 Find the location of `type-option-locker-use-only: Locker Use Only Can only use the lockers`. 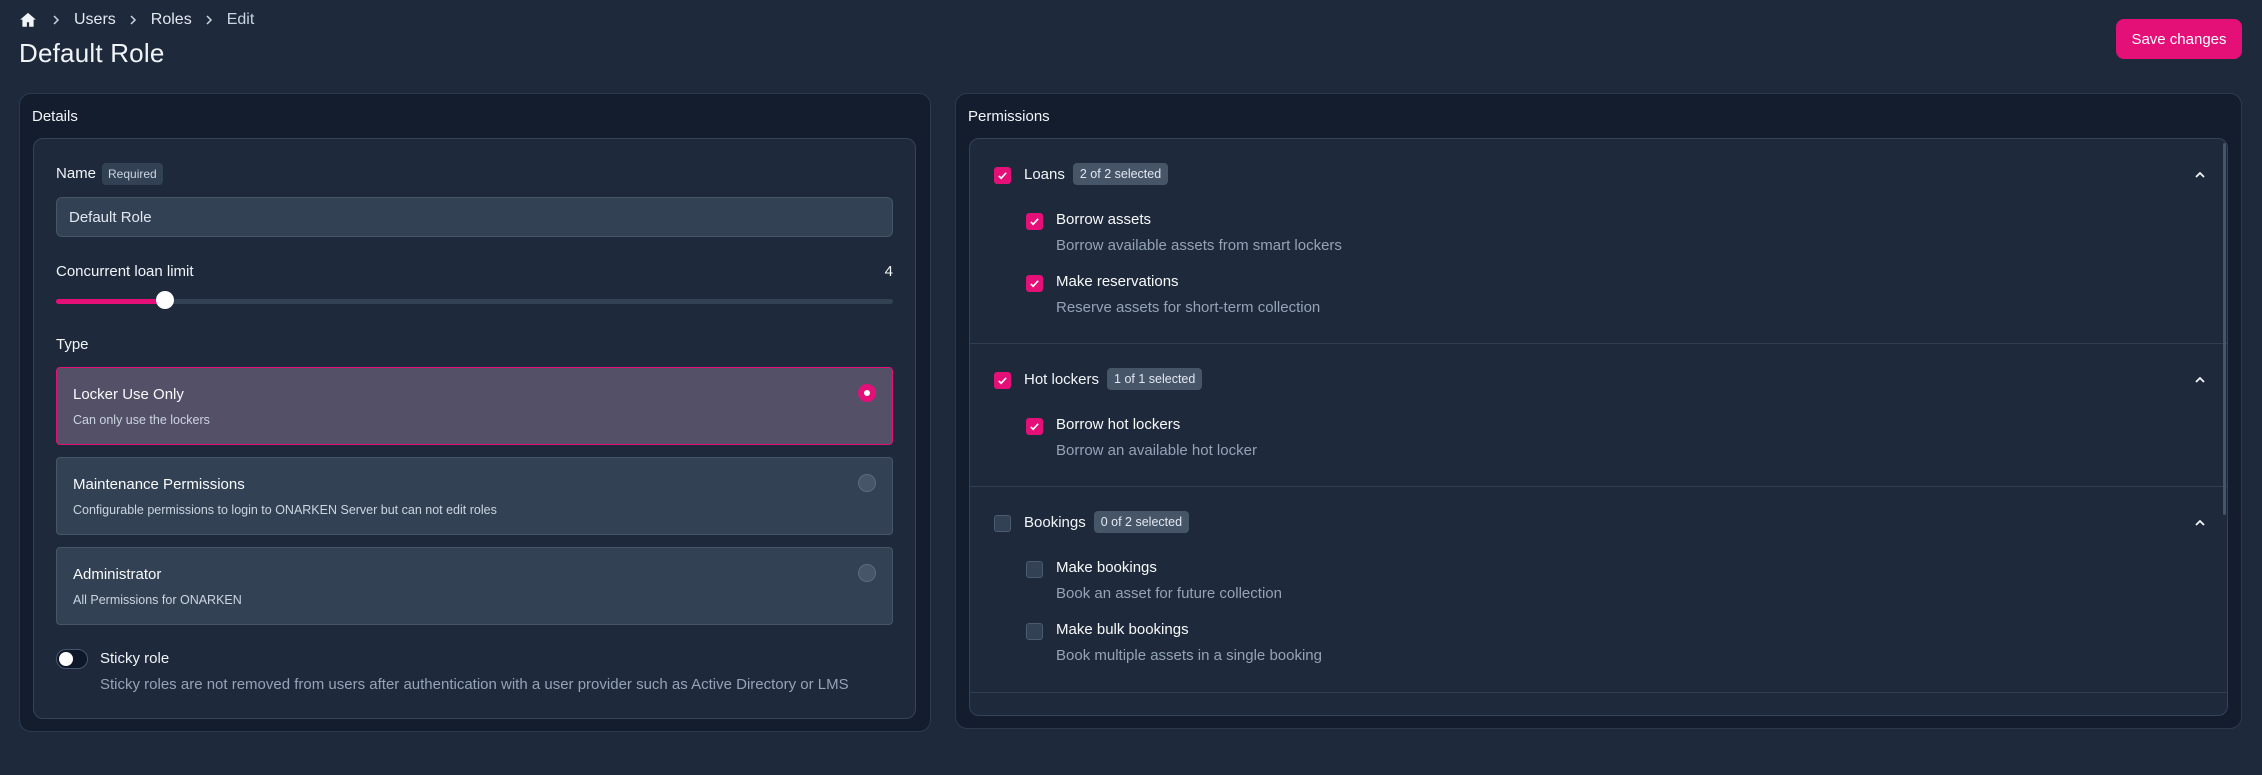

type-option-locker-use-only: Locker Use Only Can only use the lockers is located at coordinates (474, 406).